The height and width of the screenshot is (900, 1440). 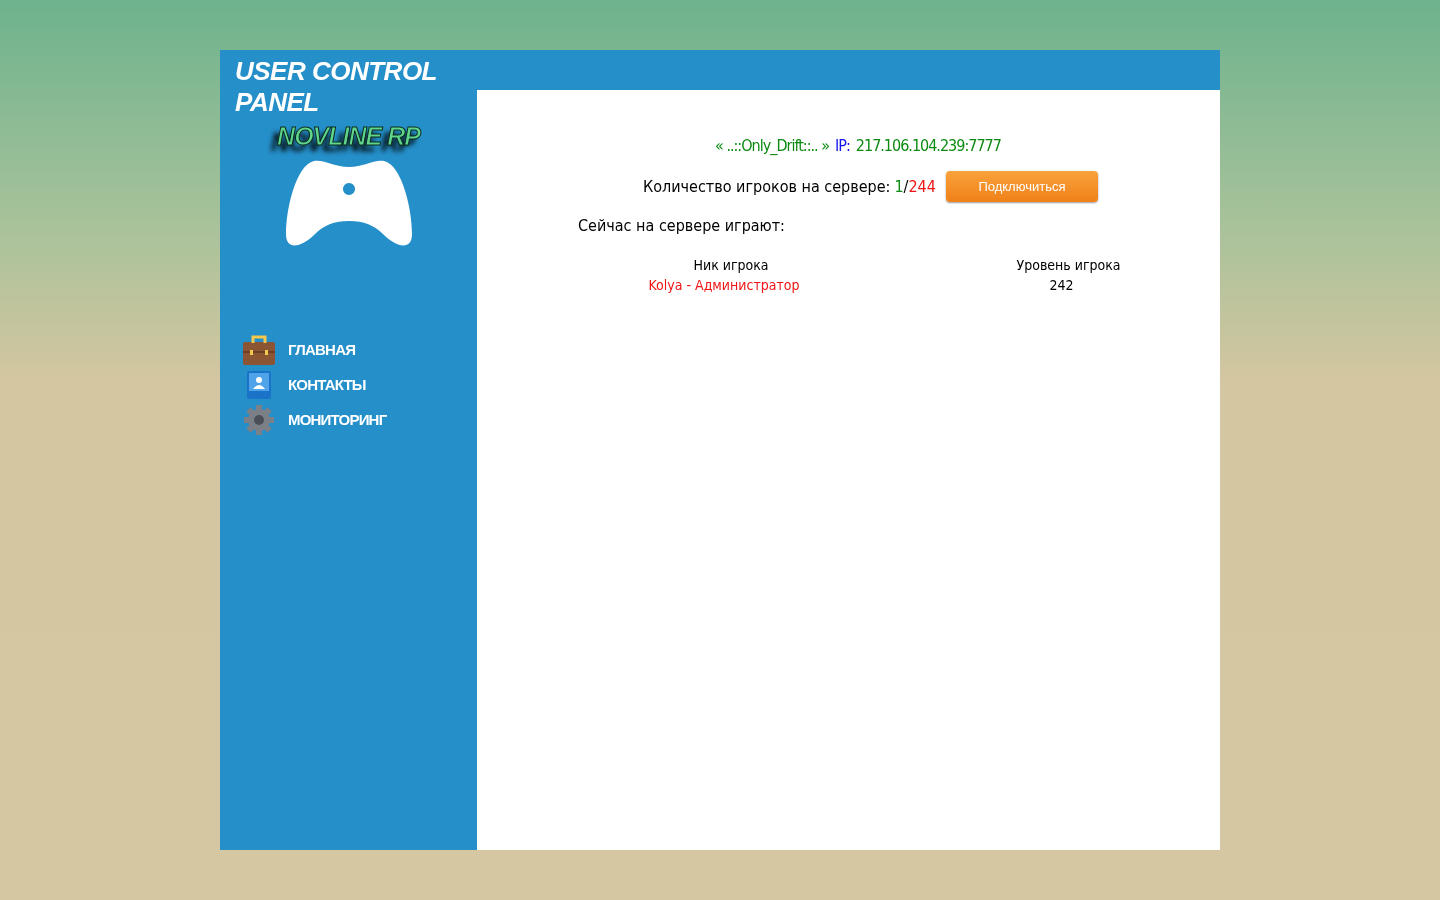 What do you see at coordinates (259, 349) in the screenshot?
I see `briefcase-icon` at bounding box center [259, 349].